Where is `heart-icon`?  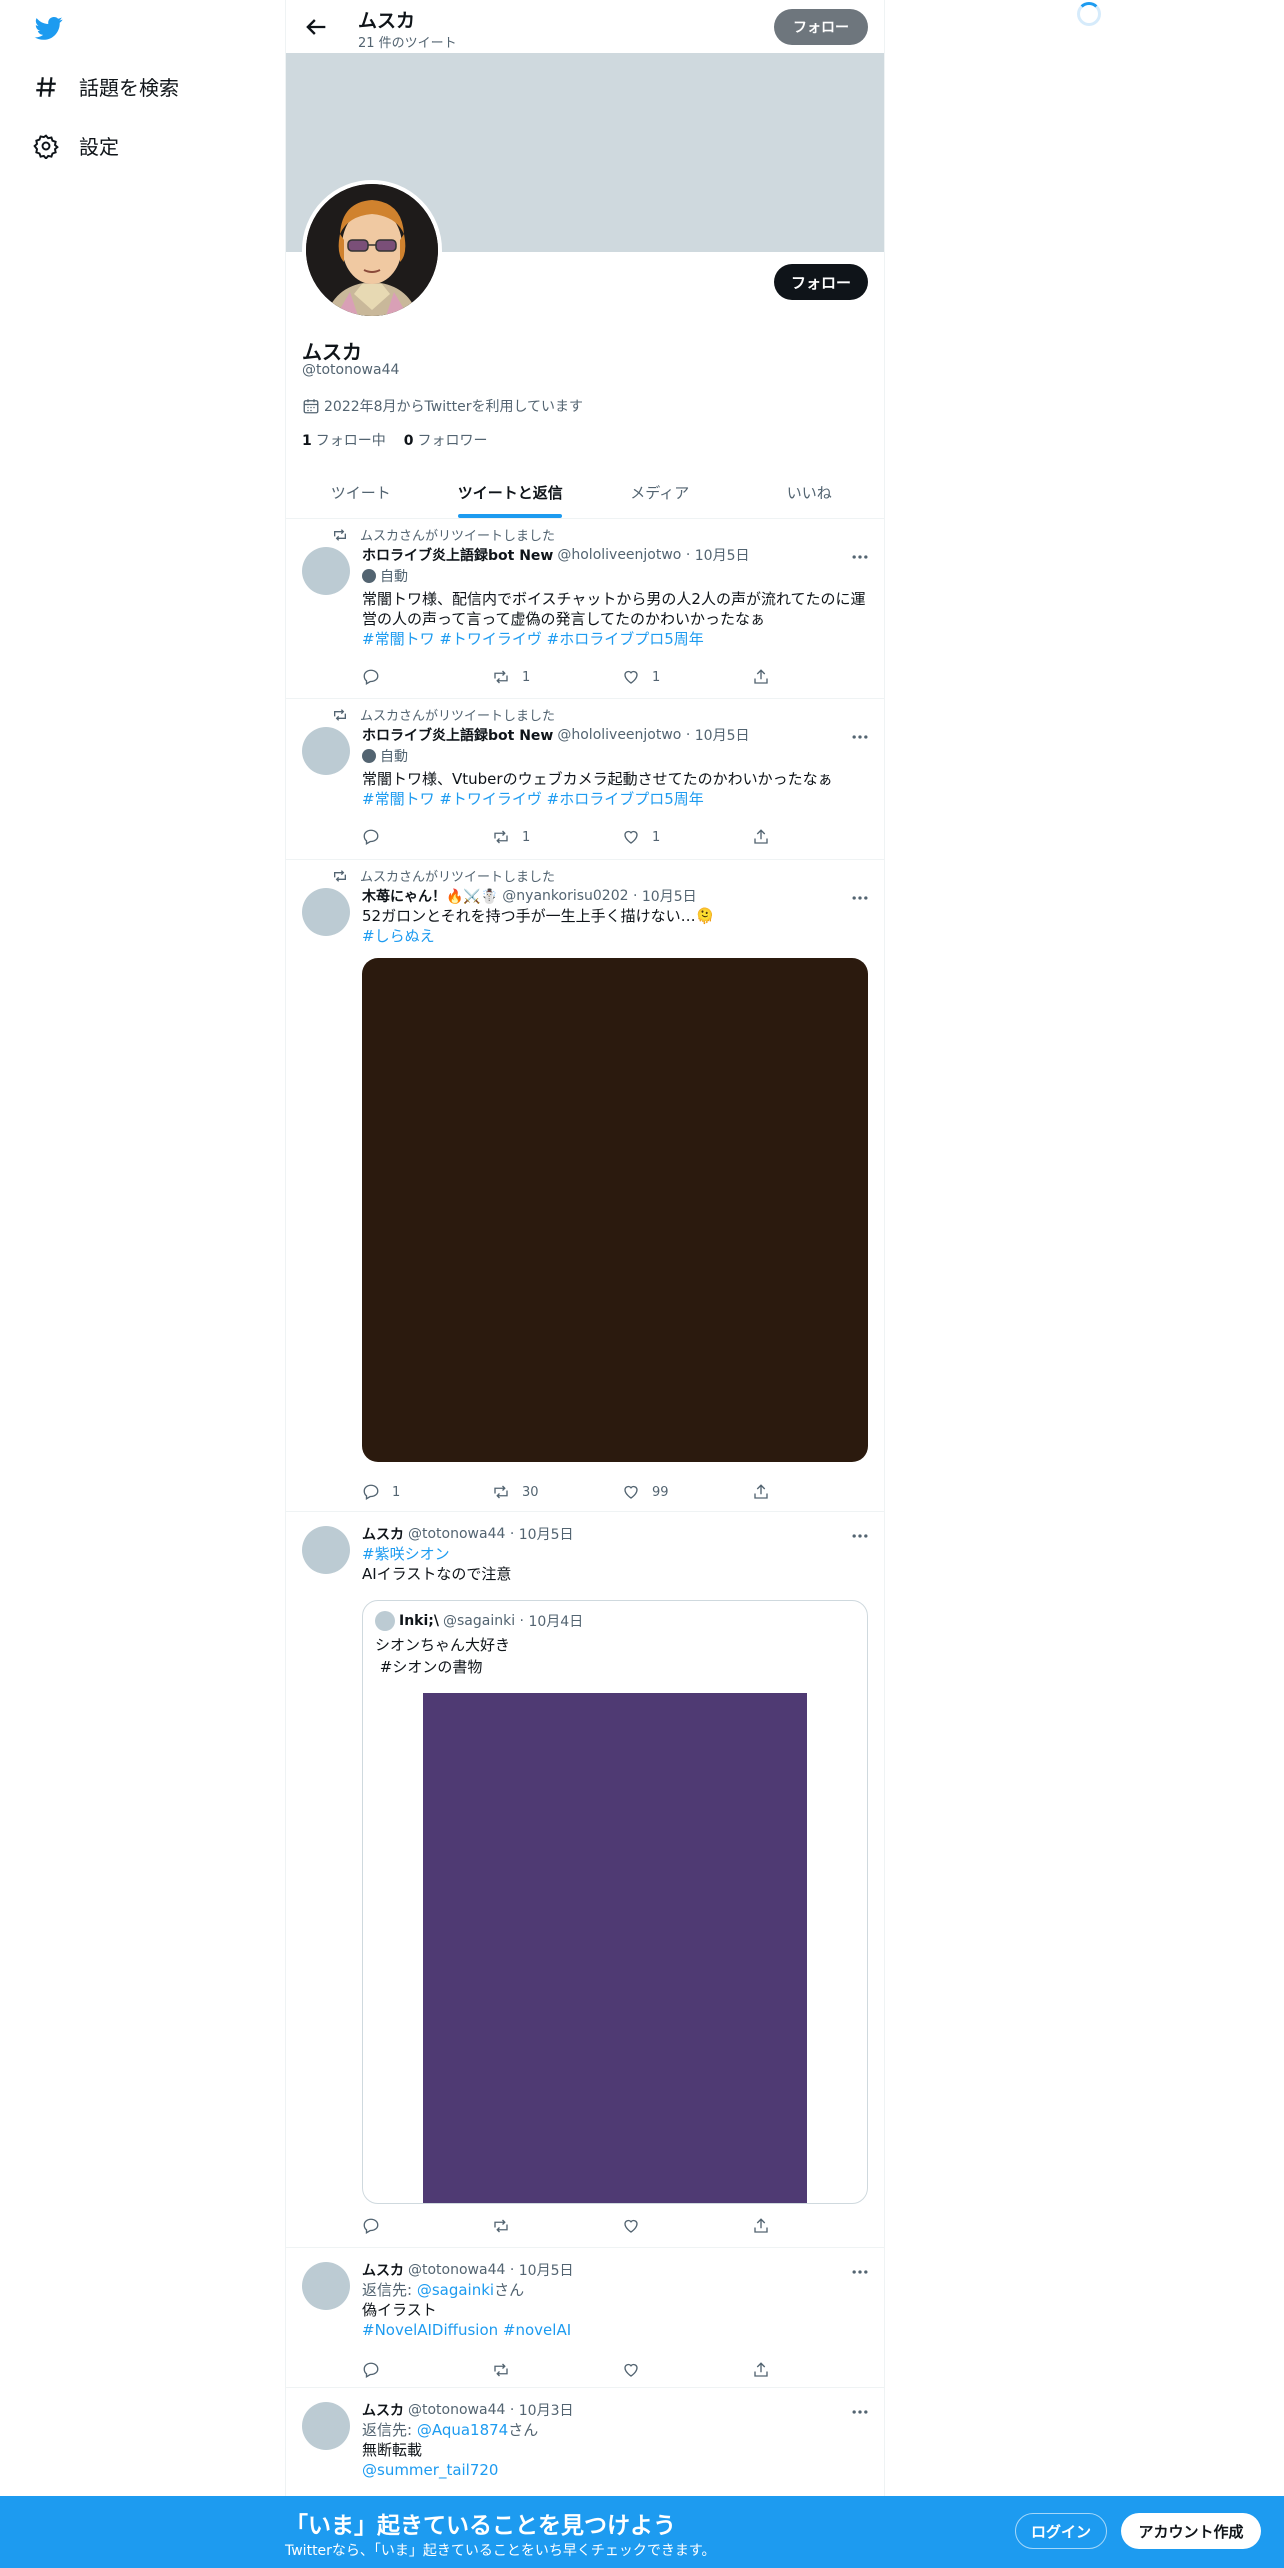
heart-icon is located at coordinates (631, 2370).